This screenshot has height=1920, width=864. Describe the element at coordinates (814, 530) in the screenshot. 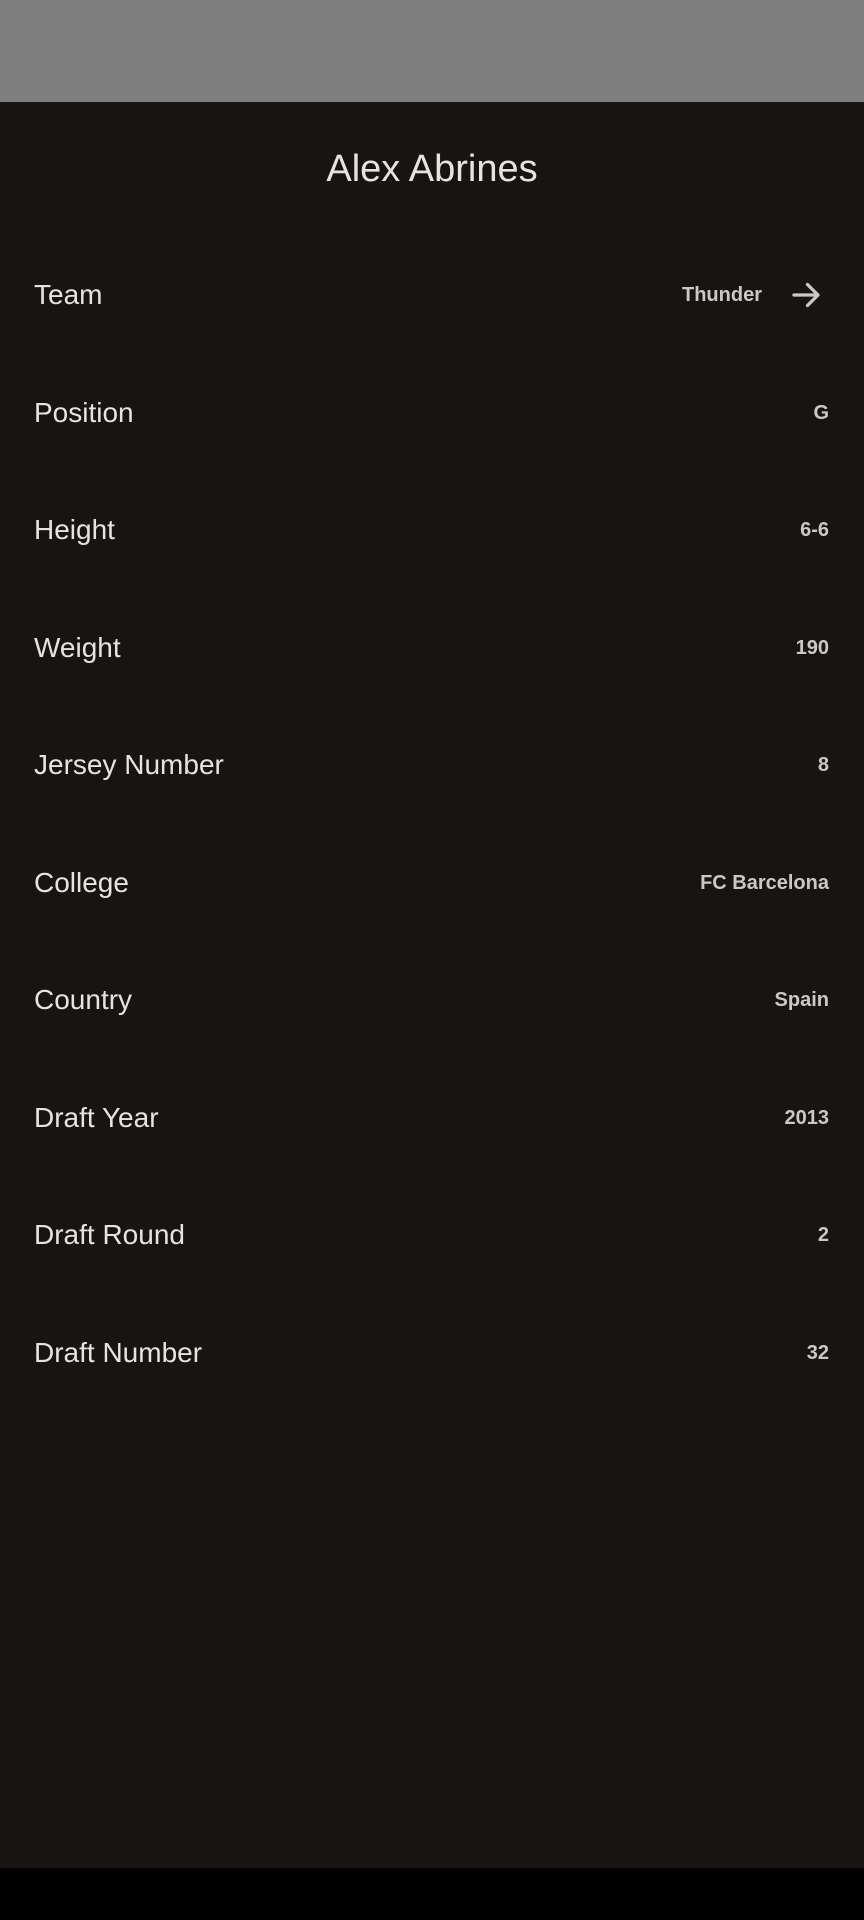

I see `detail-value: 6-6` at that location.